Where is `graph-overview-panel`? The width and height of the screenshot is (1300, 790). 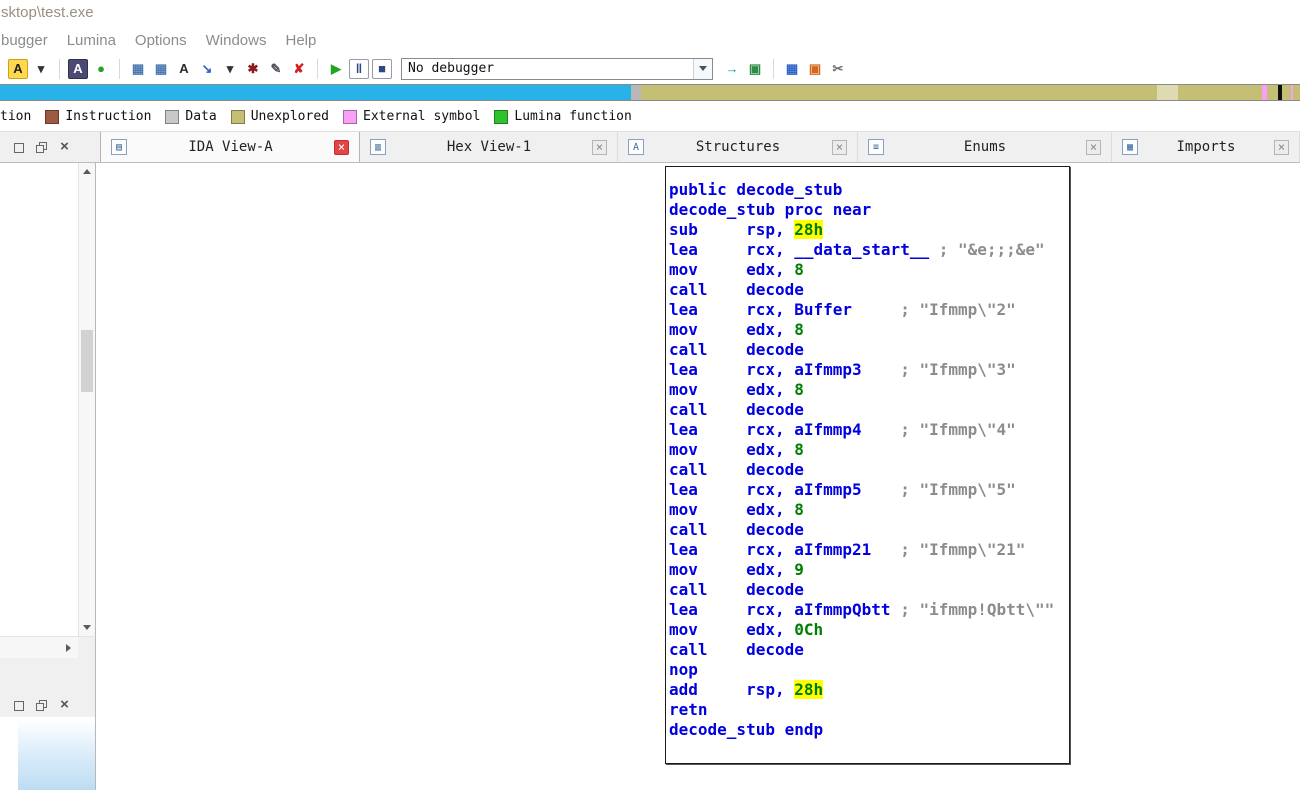 graph-overview-panel is located at coordinates (48, 753).